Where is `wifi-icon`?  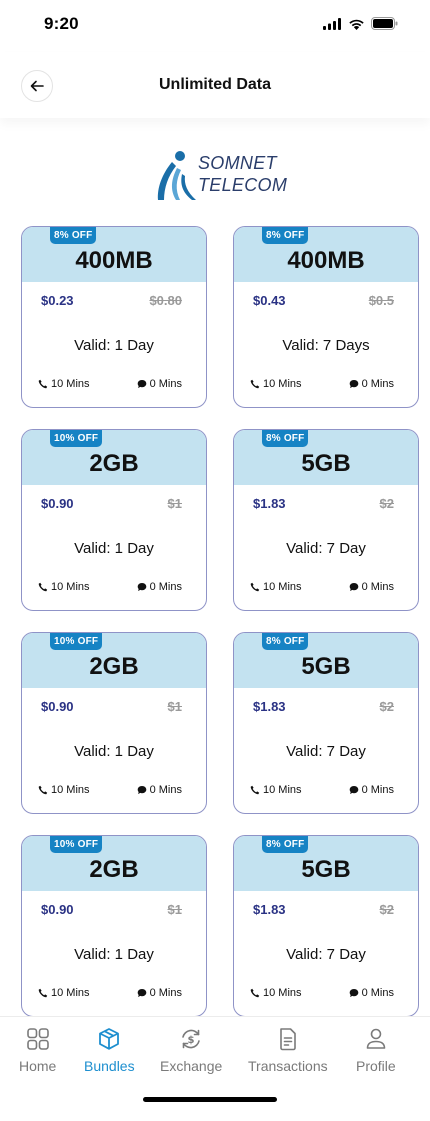 wifi-icon is located at coordinates (356, 24).